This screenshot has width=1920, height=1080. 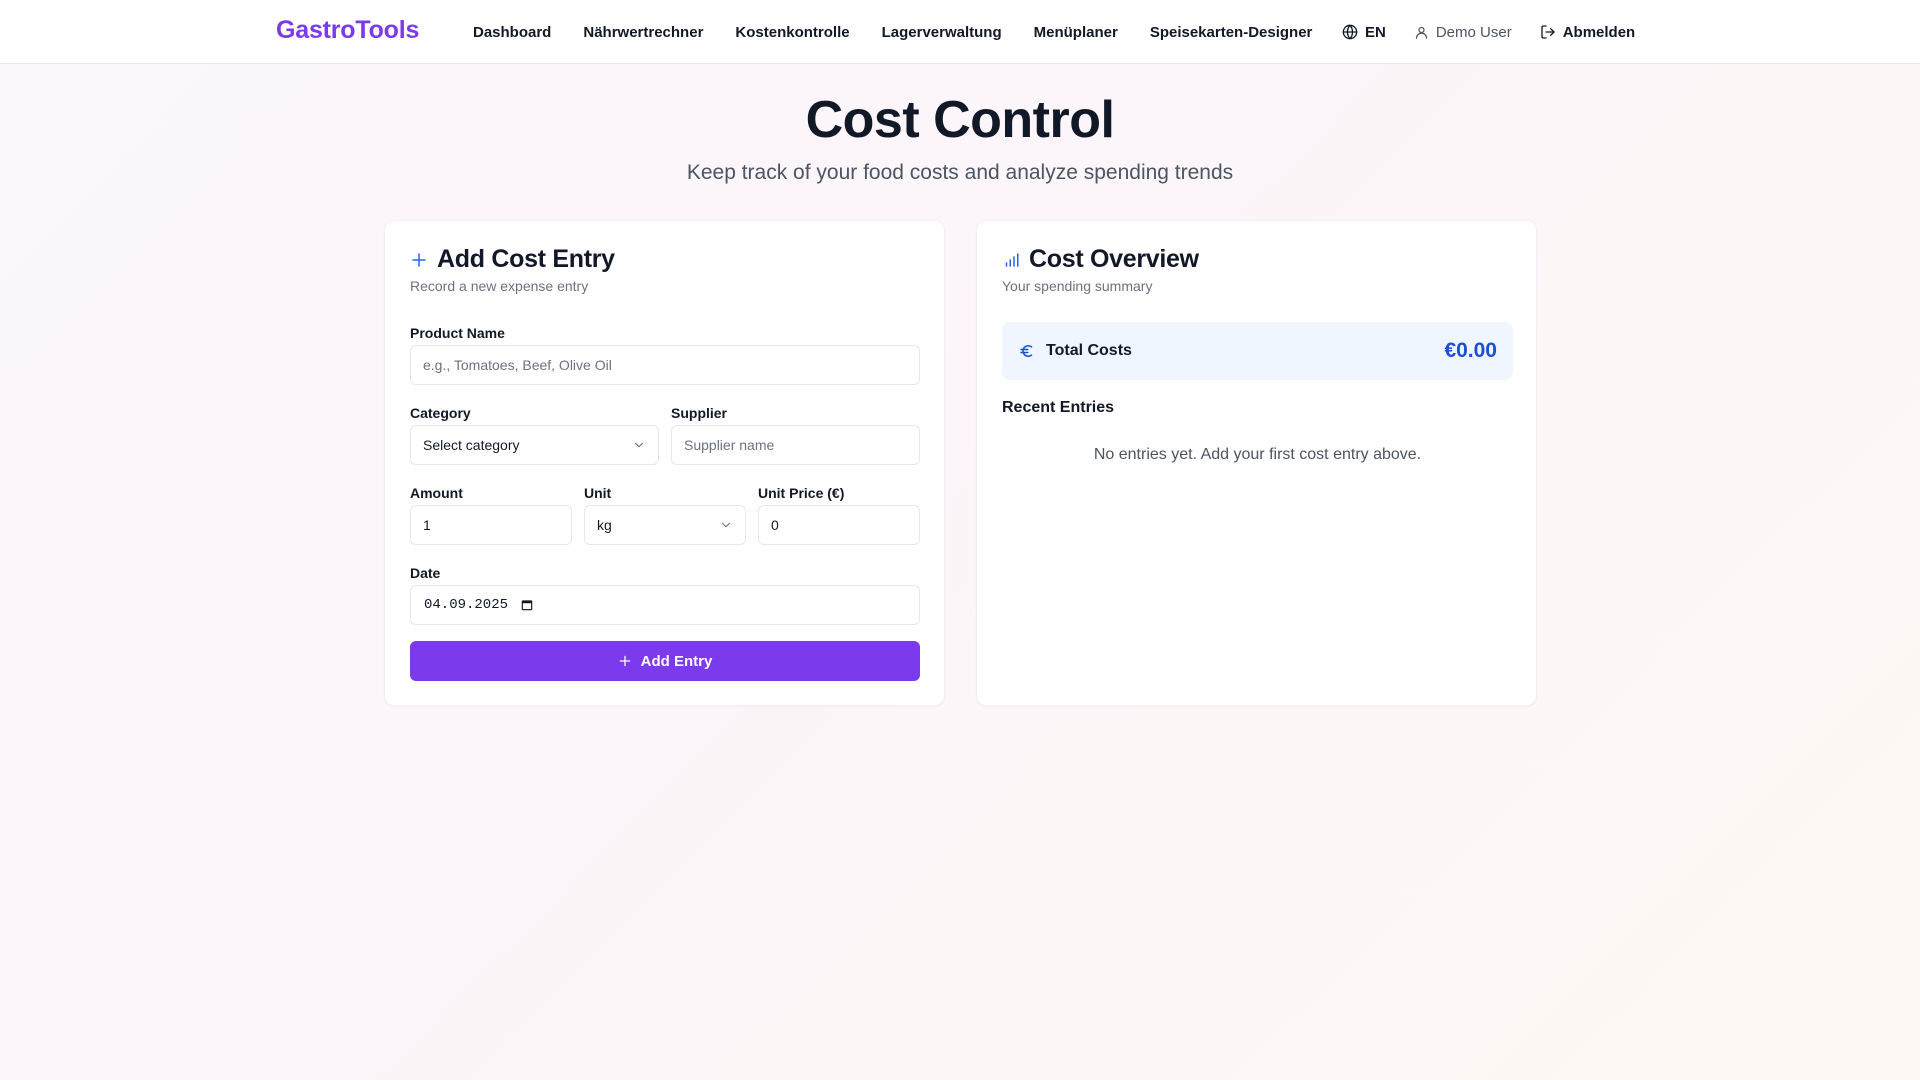 I want to click on unit-label: Unit, so click(x=598, y=493).